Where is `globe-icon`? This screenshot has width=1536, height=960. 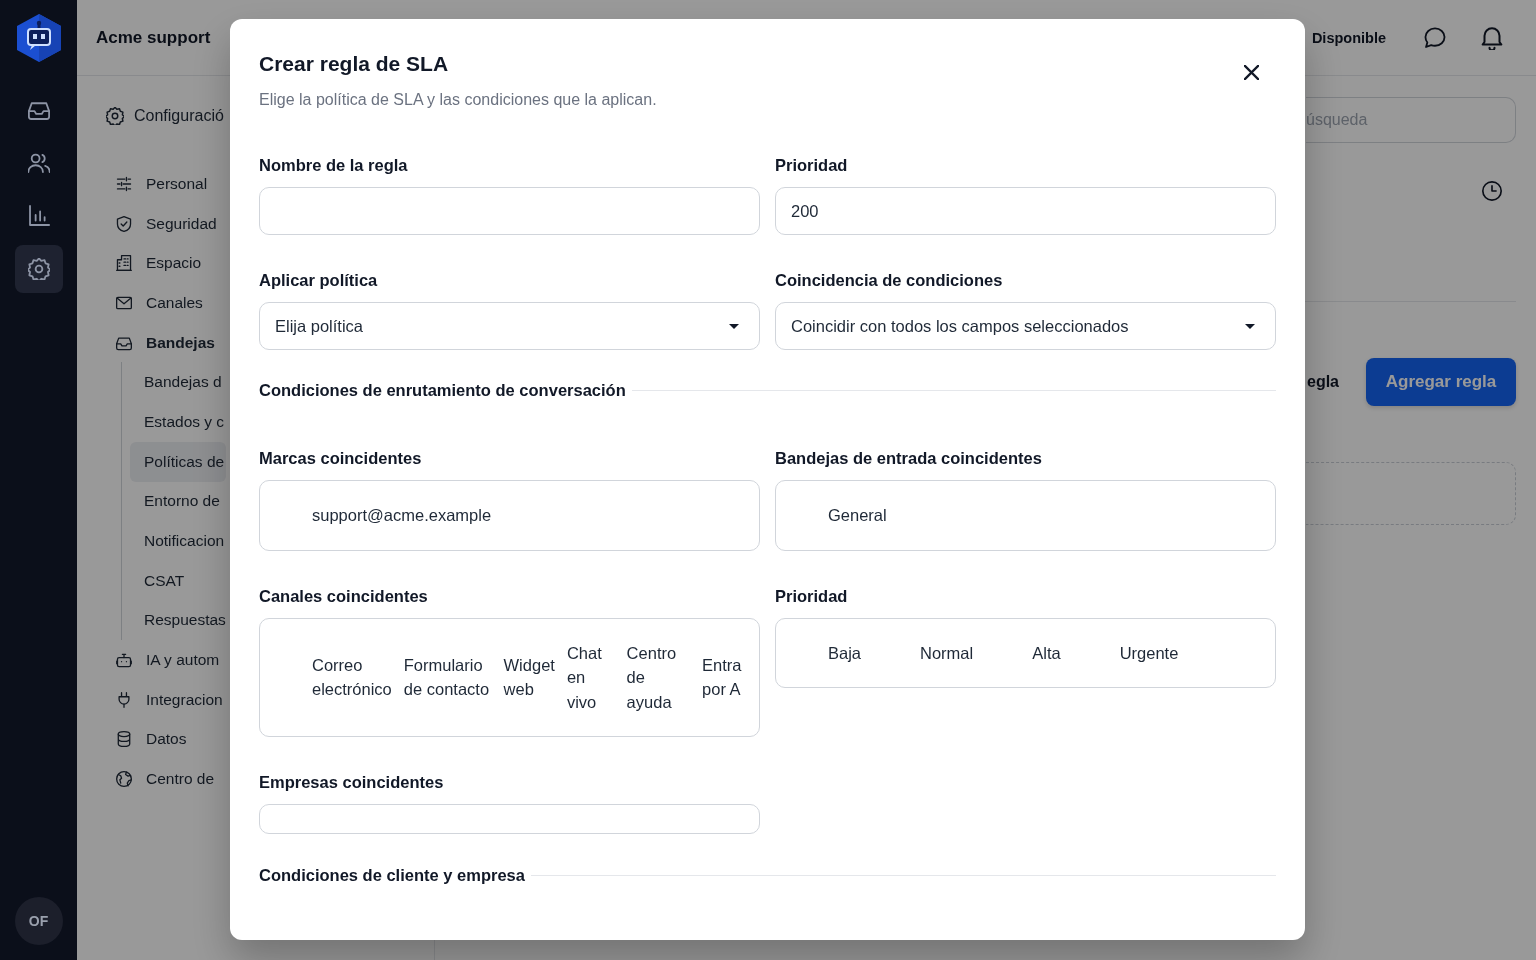
globe-icon is located at coordinates (124, 779).